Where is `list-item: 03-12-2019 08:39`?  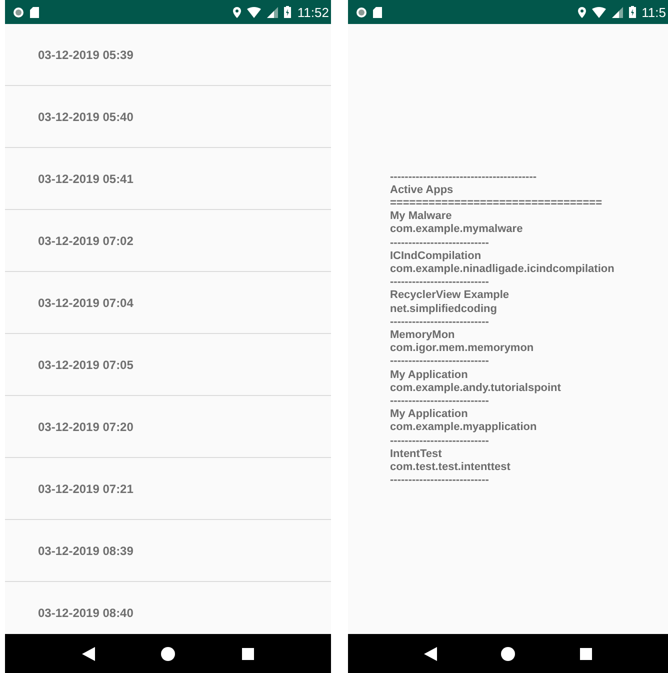
list-item: 03-12-2019 08:39 is located at coordinates (168, 551).